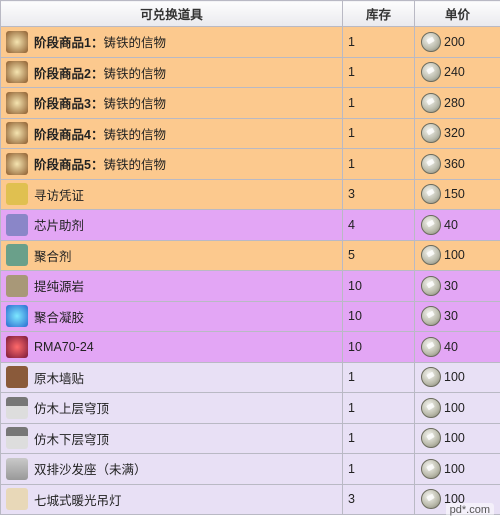 The height and width of the screenshot is (519, 500). What do you see at coordinates (69, 165) in the screenshot?
I see `item-name-prefix: 阶段商品5：` at bounding box center [69, 165].